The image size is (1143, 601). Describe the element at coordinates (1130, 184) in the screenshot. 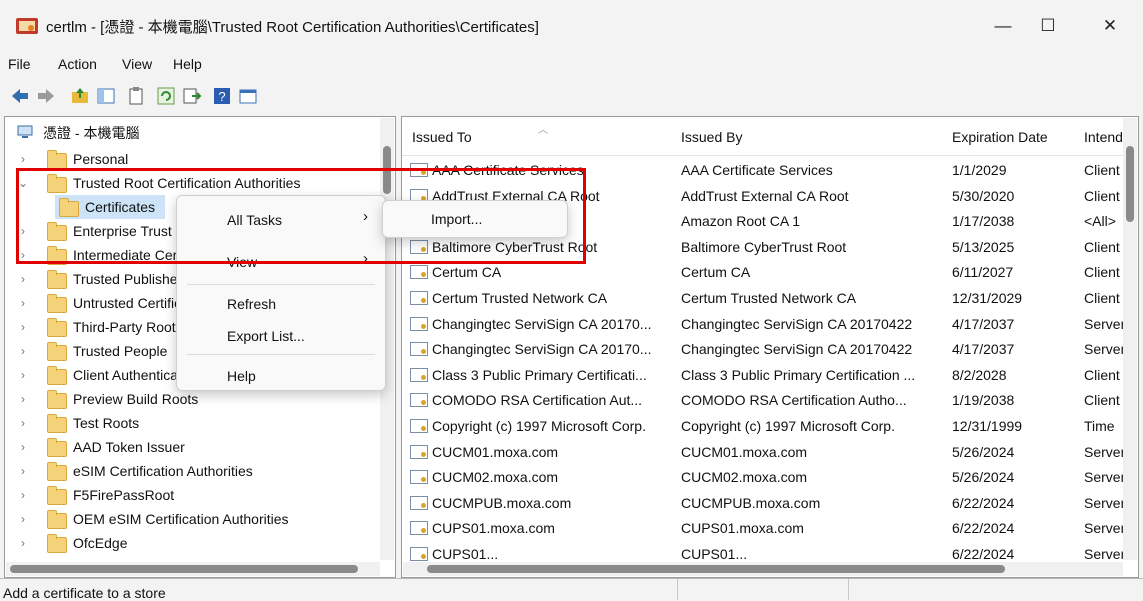

I see `list-vertical-scroll-thumb` at that location.